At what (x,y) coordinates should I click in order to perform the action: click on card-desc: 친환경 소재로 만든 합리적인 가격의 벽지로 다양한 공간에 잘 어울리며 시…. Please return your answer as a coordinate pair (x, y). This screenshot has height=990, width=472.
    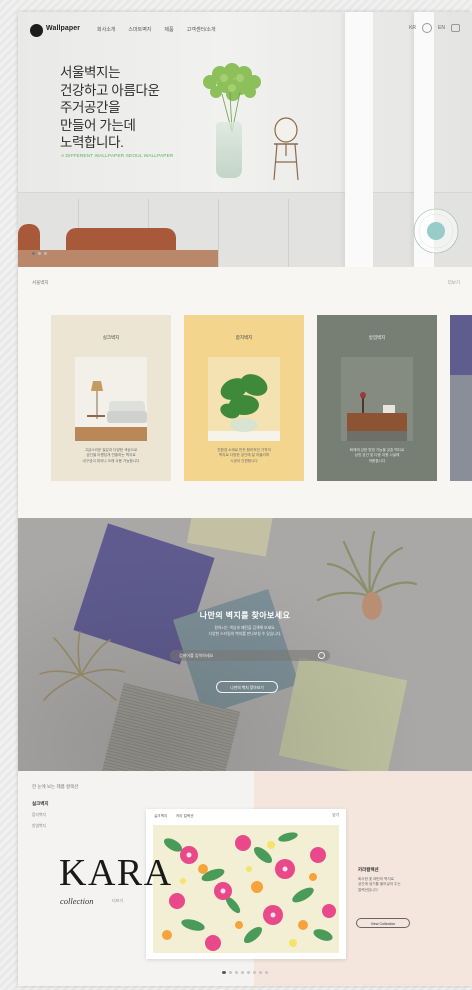
    Looking at the image, I should click on (244, 455).